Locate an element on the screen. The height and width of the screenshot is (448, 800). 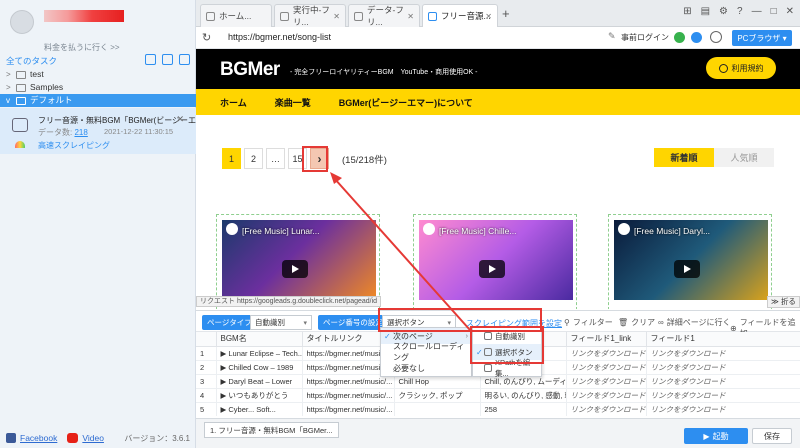
folder-samples: > Samples is located at coordinates (98, 87).